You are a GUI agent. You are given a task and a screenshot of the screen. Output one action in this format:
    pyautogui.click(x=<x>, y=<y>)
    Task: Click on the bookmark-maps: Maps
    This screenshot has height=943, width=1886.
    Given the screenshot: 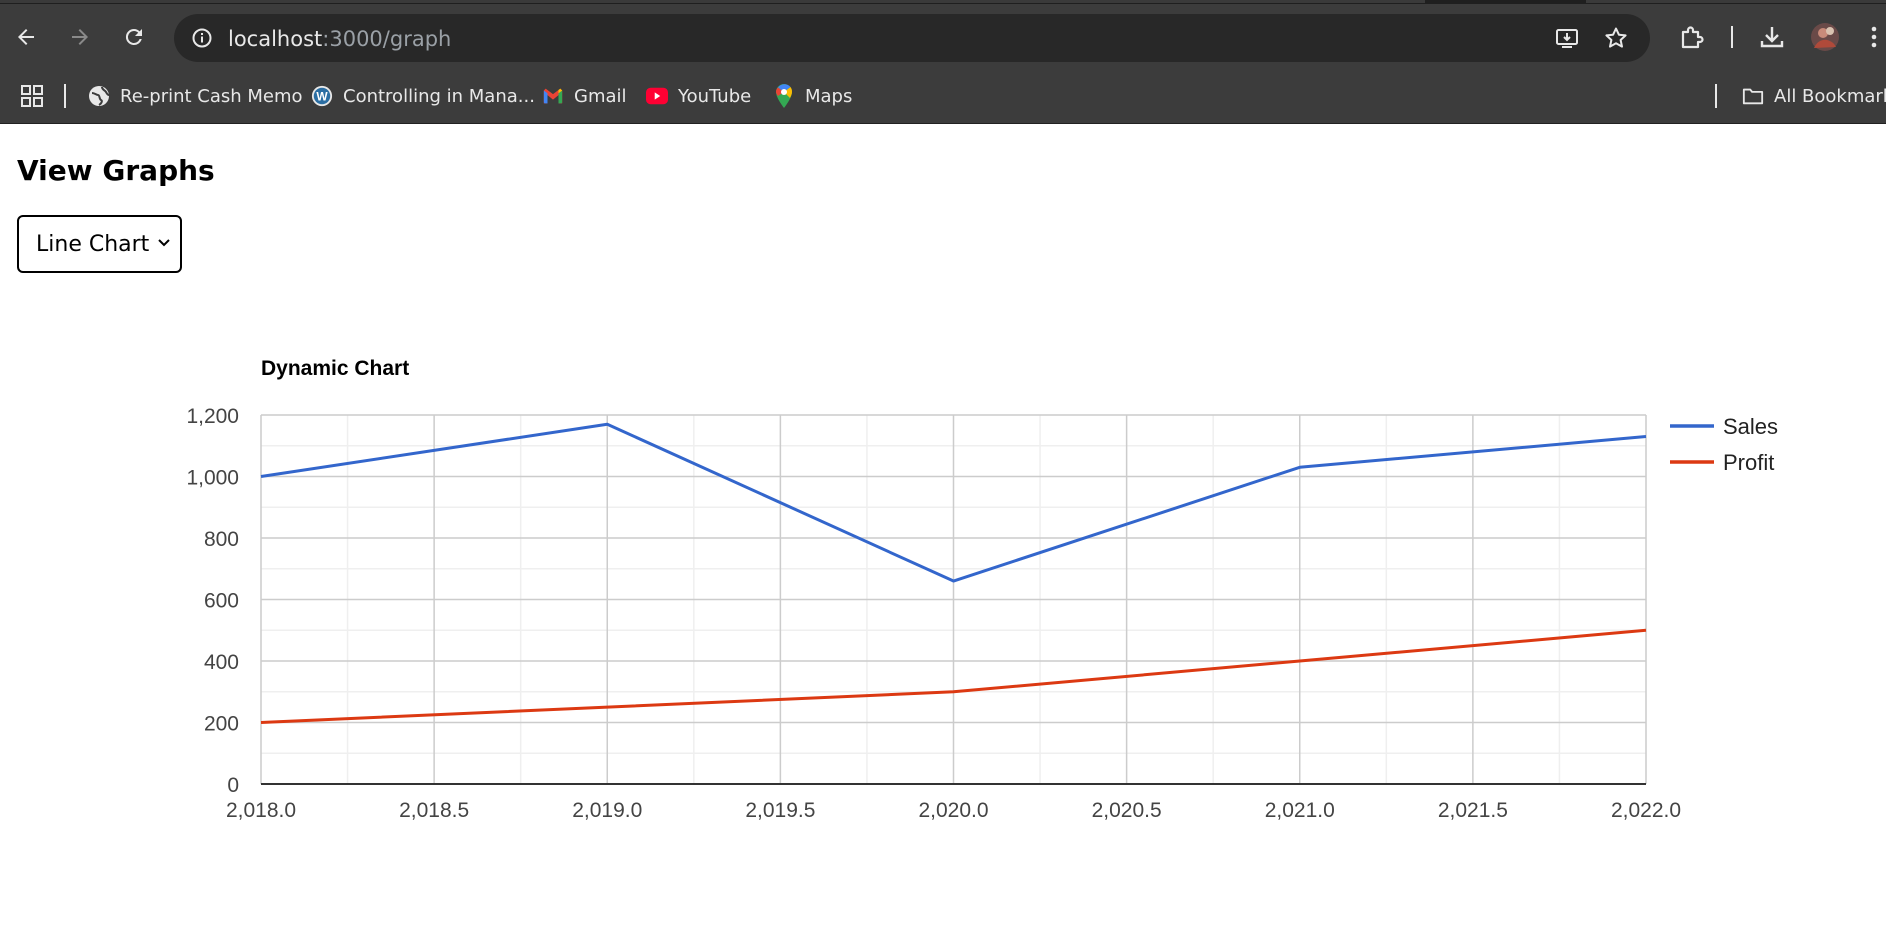 What is the action you would take?
    pyautogui.click(x=812, y=96)
    